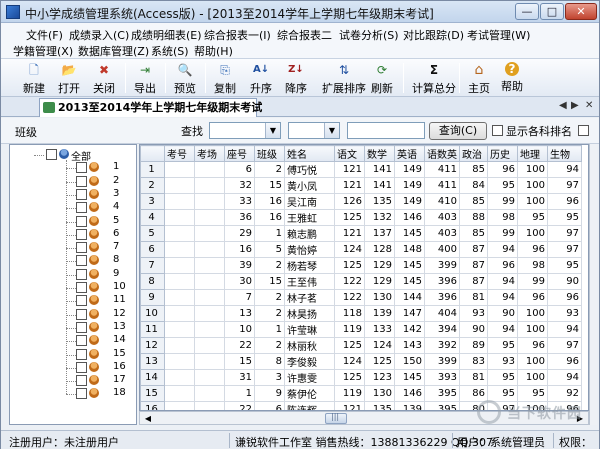 The image size is (600, 450). Describe the element at coordinates (309, 233) in the screenshot. I see `table-cell: 赖志鹏` at that location.